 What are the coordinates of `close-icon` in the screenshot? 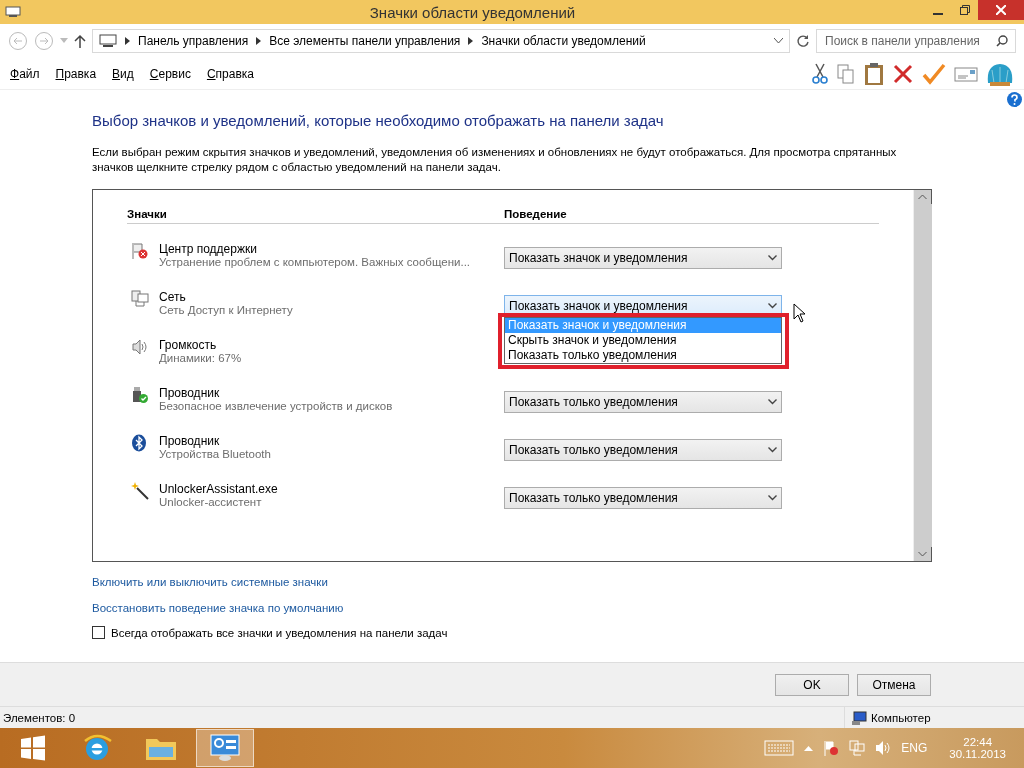 It's located at (1001, 10).